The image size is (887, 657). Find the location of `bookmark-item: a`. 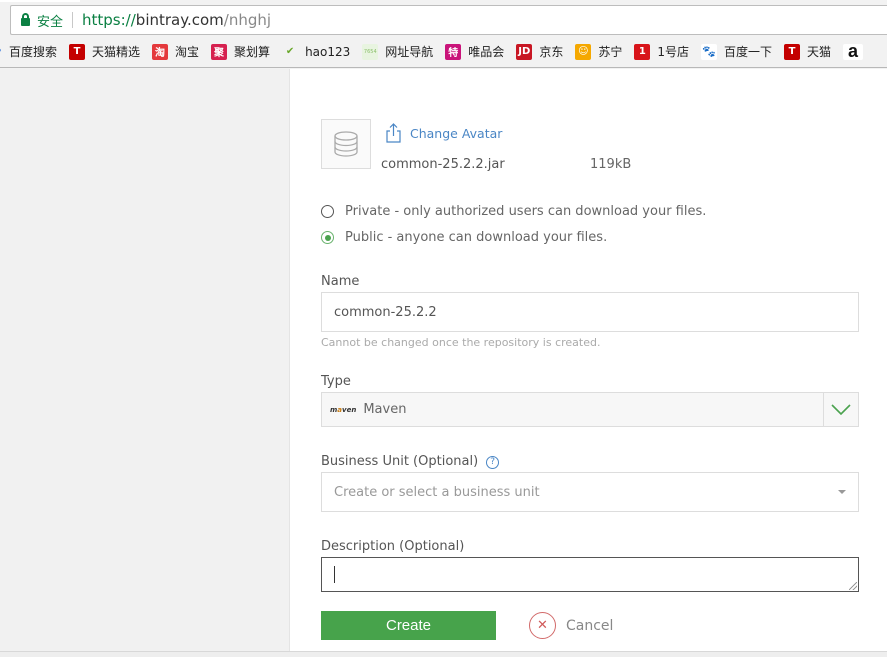

bookmark-item: a is located at coordinates (856, 51).